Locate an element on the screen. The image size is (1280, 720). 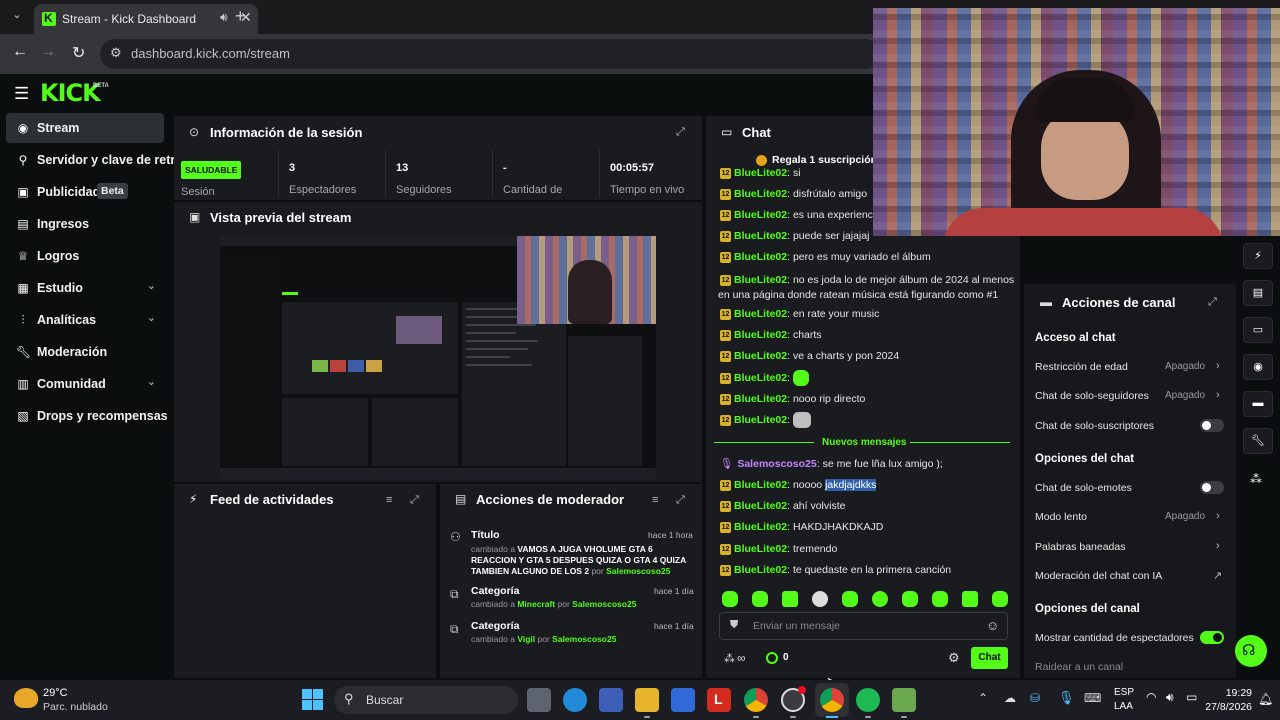
rail-points-icon: ⁂ is located at coordinates (1256, 479).